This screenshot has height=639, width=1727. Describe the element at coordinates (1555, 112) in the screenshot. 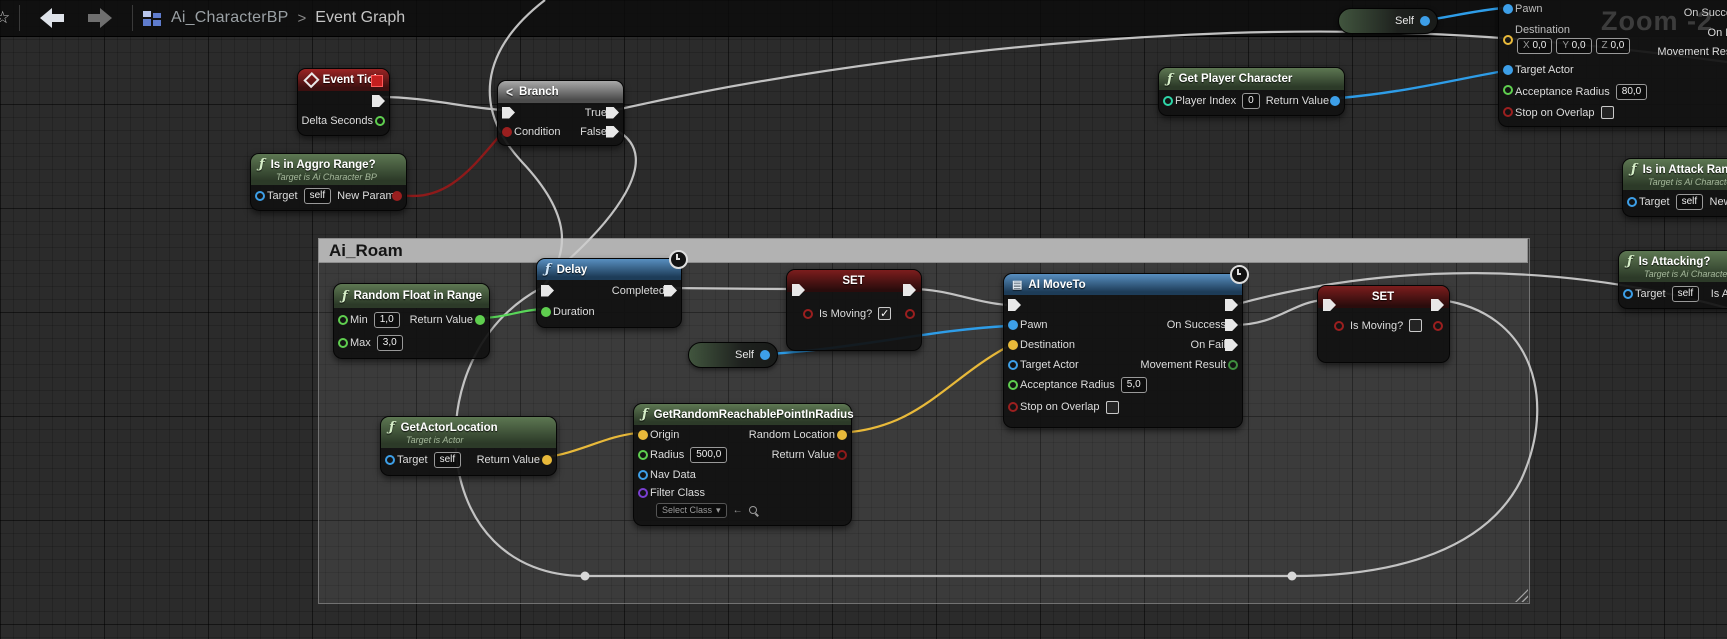

I see `pin-label: Stop on Overlap` at that location.